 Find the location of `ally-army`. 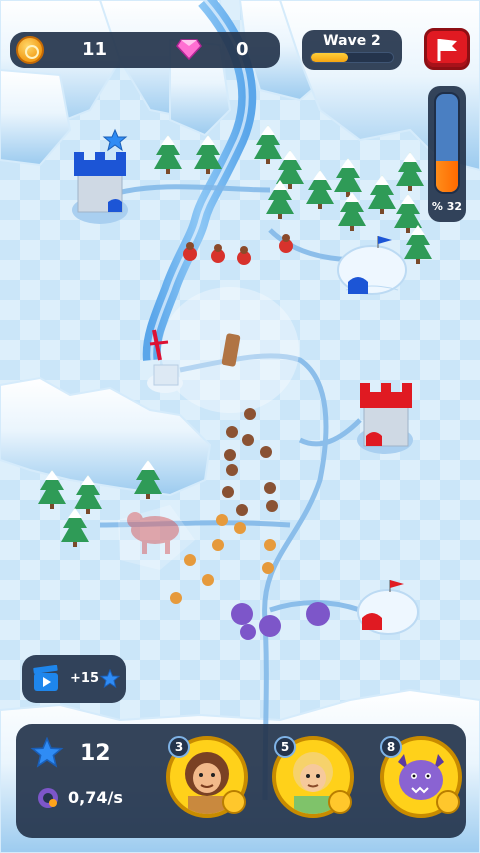

ally-army is located at coordinates (250, 462).